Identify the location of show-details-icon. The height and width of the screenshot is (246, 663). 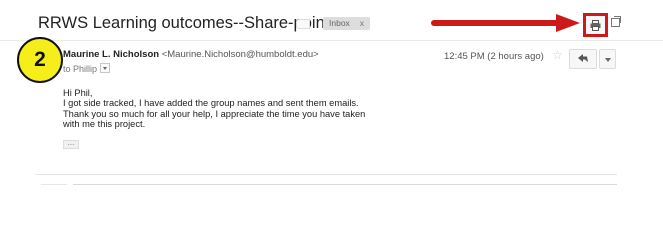
(105, 68).